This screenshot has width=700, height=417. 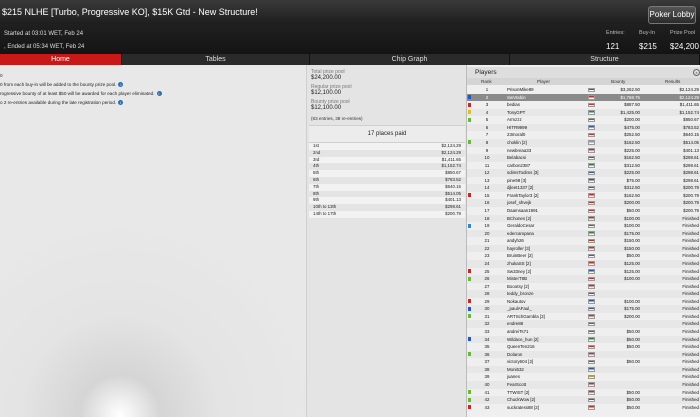 I want to click on player-row: 32 endre88 Finished, so click(x=583, y=324).